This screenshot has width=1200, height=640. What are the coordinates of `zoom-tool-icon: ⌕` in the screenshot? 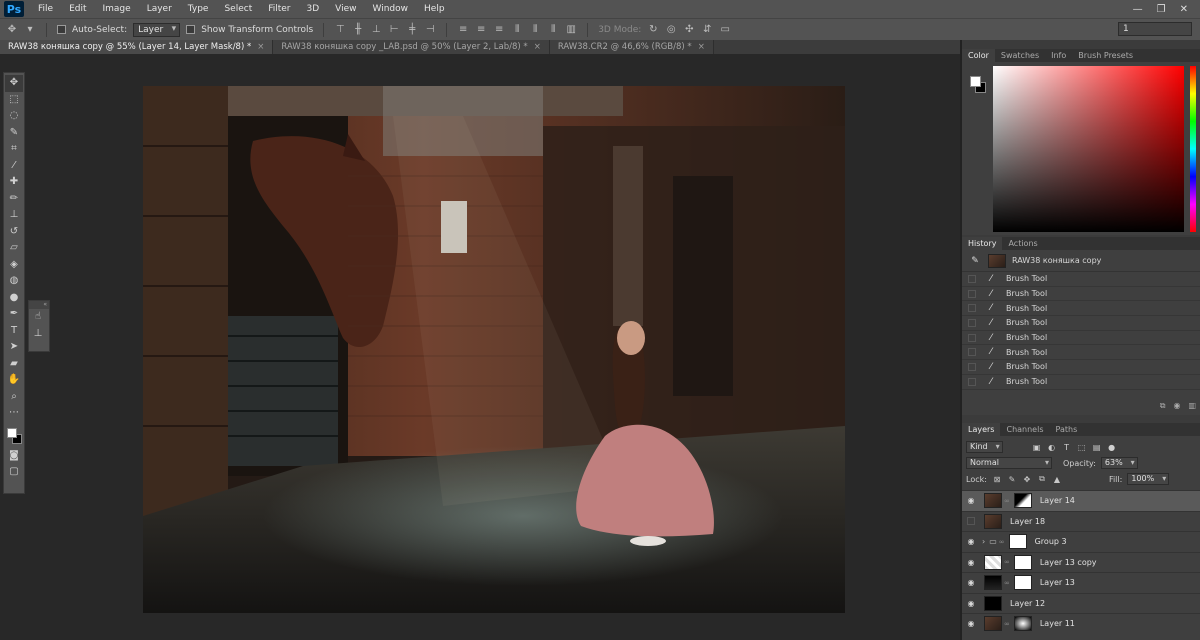 It's located at (14, 397).